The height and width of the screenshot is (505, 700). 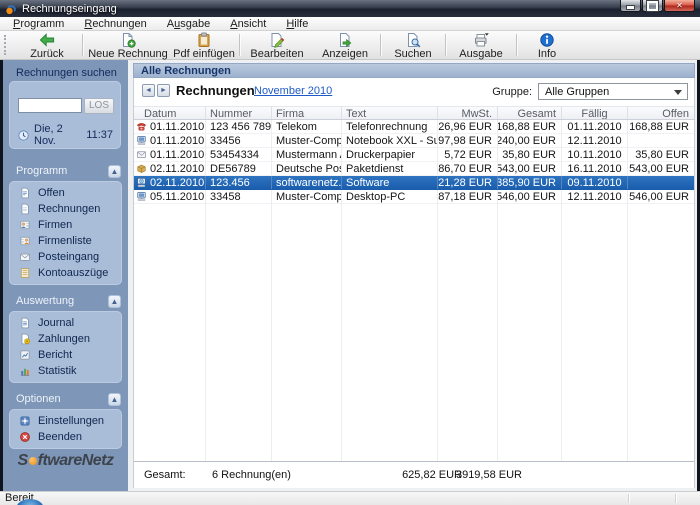 I want to click on sidebar-item-beenden: Beenden, so click(x=65, y=437).